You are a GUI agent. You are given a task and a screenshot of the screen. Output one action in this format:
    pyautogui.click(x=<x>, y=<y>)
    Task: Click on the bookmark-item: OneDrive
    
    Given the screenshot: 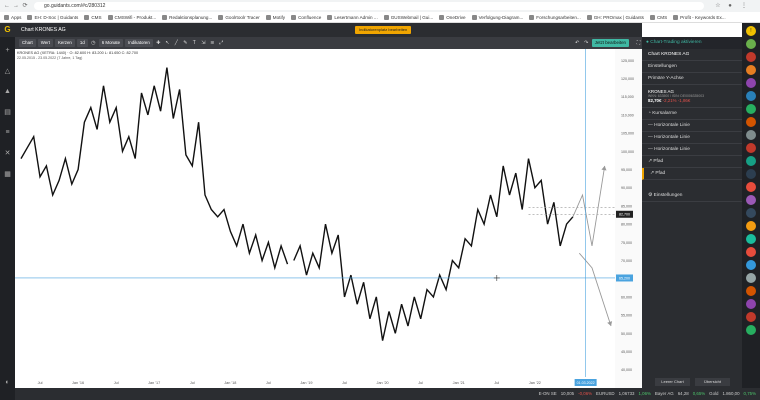 What is the action you would take?
    pyautogui.click(x=452, y=17)
    